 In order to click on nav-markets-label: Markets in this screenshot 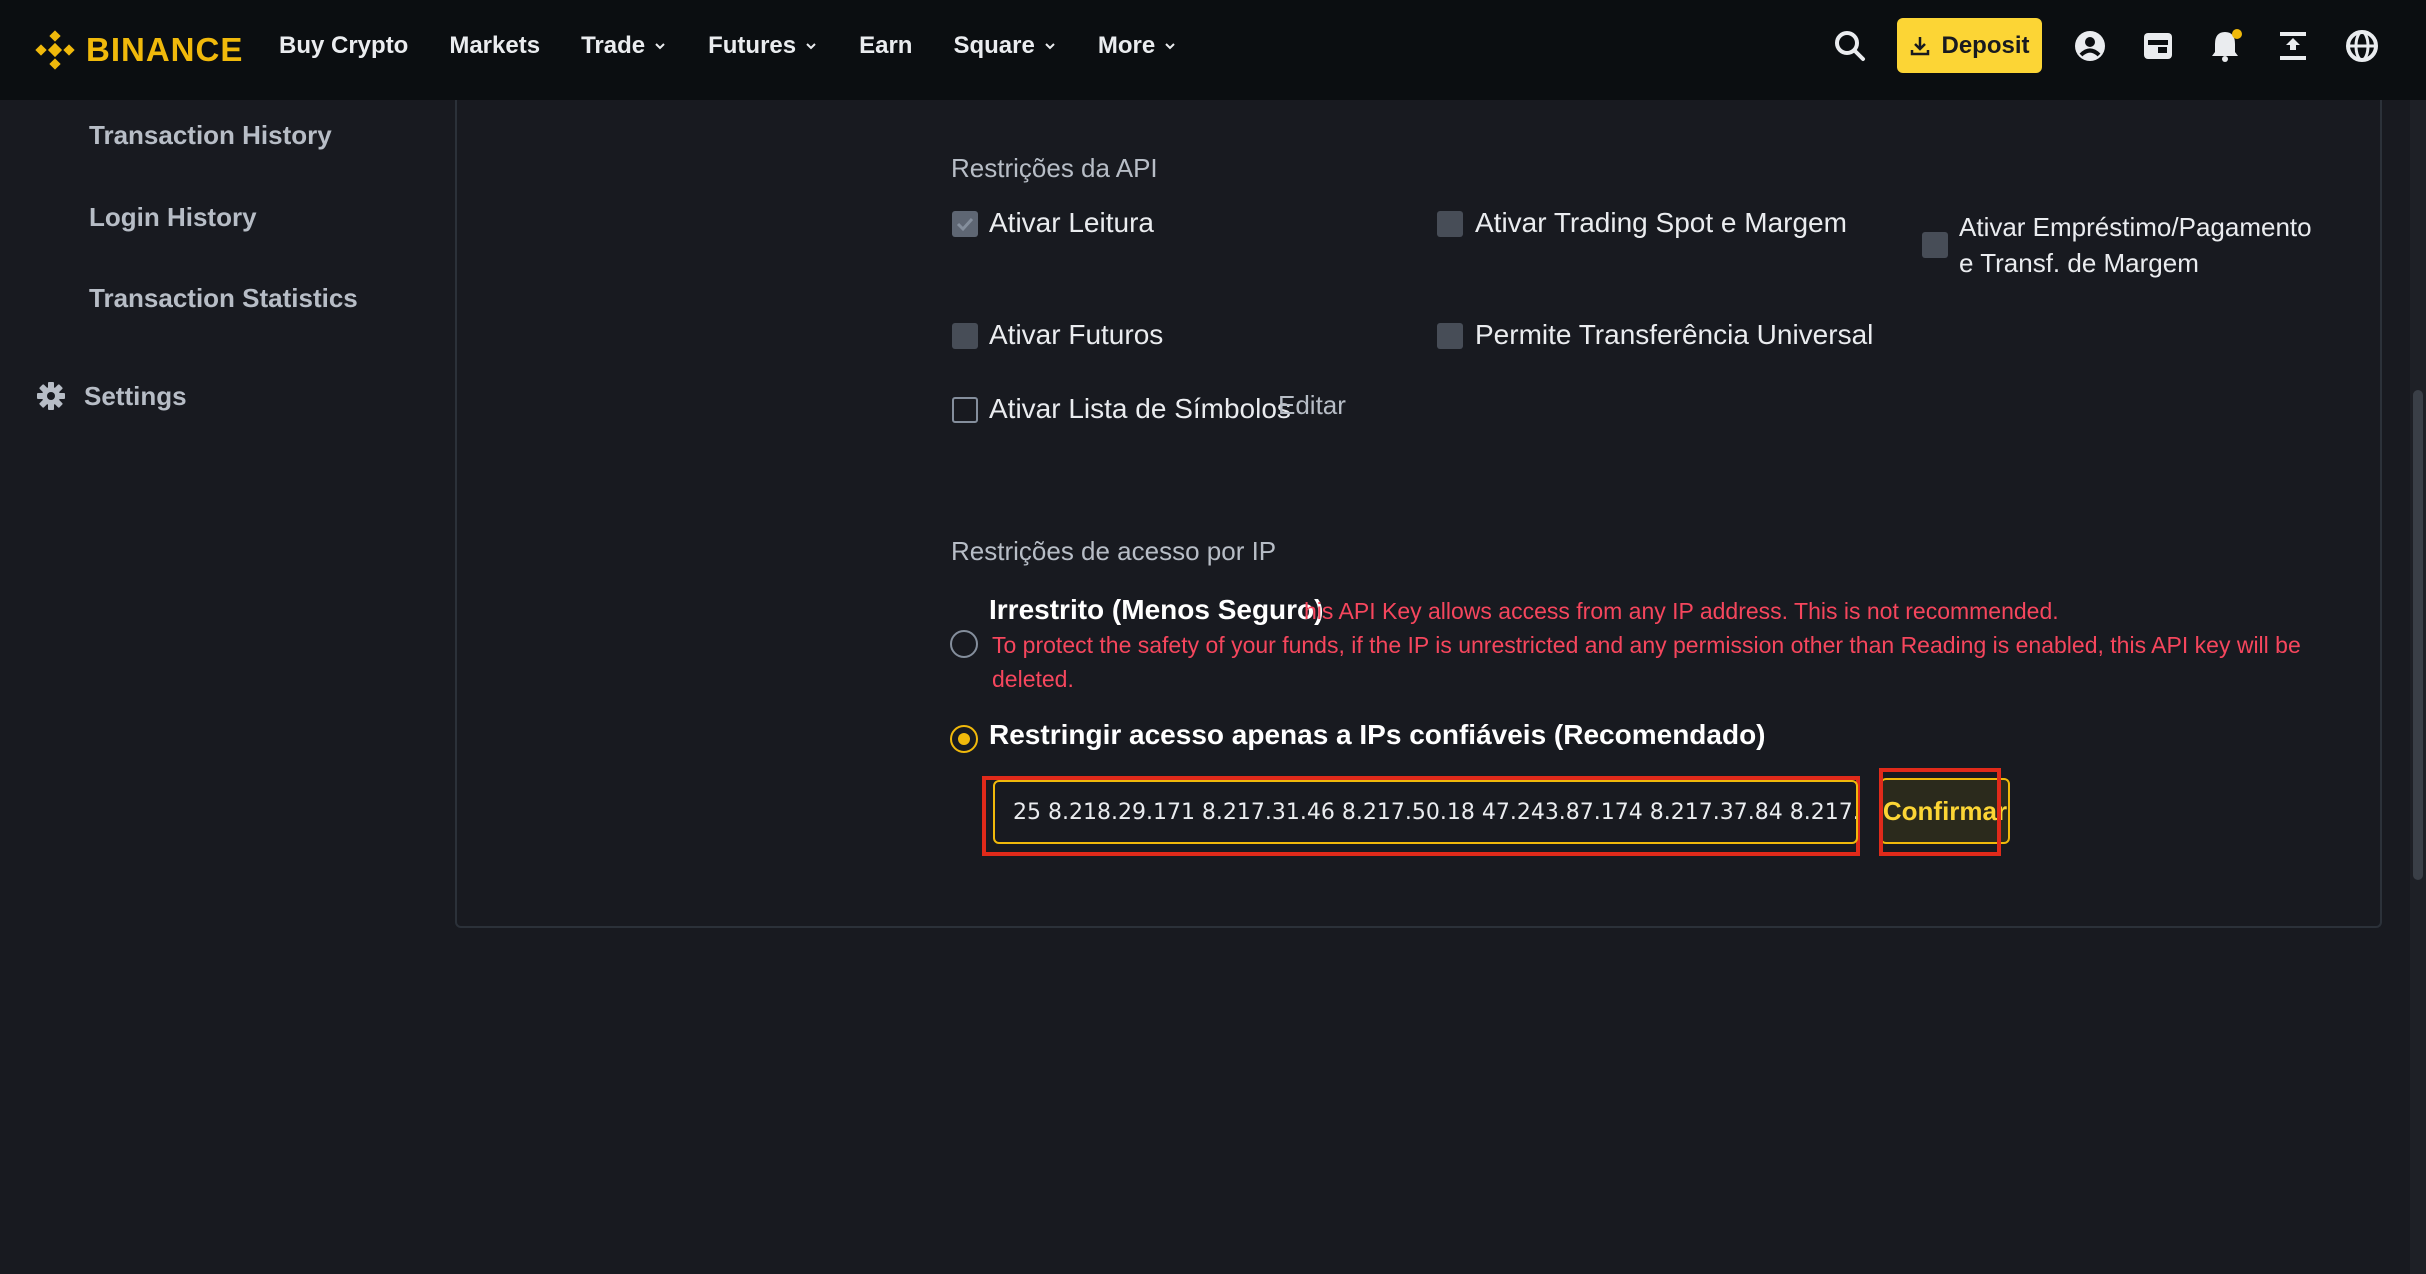, I will do `click(495, 45)`.